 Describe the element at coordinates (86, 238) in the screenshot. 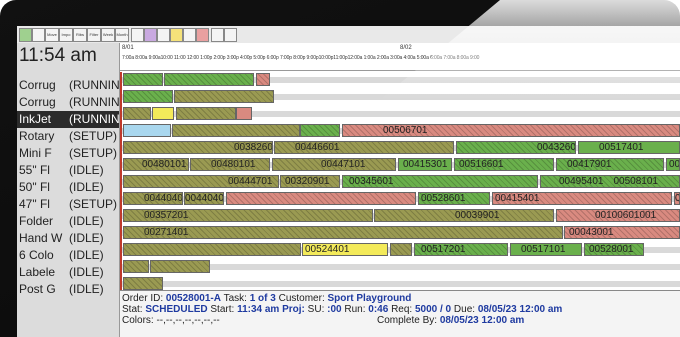

I see `machine-status: (IDLE)` at that location.